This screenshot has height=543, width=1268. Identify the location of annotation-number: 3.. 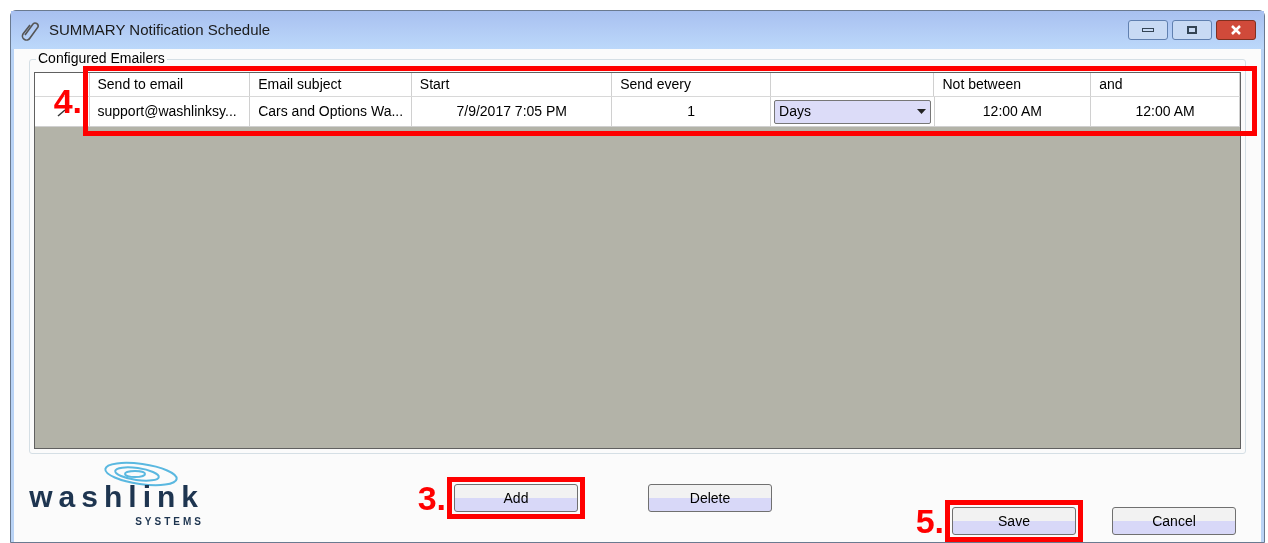
(431, 498).